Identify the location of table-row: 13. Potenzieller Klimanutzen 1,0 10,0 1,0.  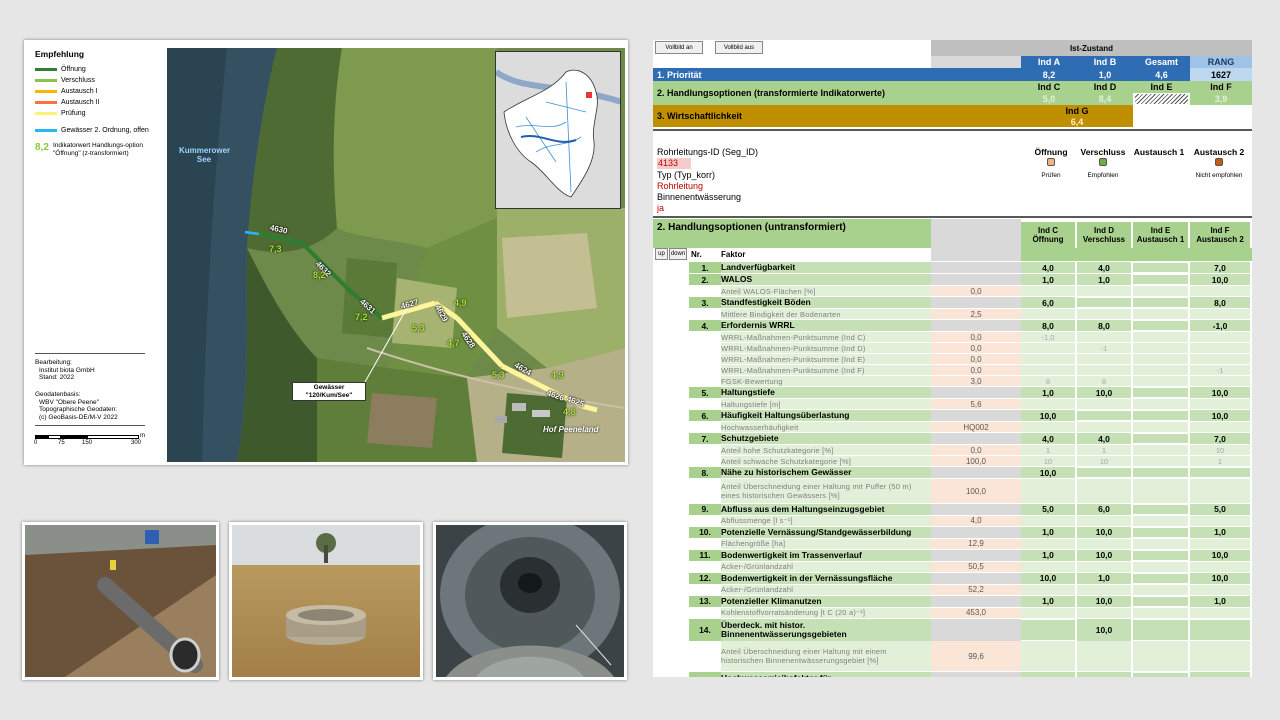
(952, 601).